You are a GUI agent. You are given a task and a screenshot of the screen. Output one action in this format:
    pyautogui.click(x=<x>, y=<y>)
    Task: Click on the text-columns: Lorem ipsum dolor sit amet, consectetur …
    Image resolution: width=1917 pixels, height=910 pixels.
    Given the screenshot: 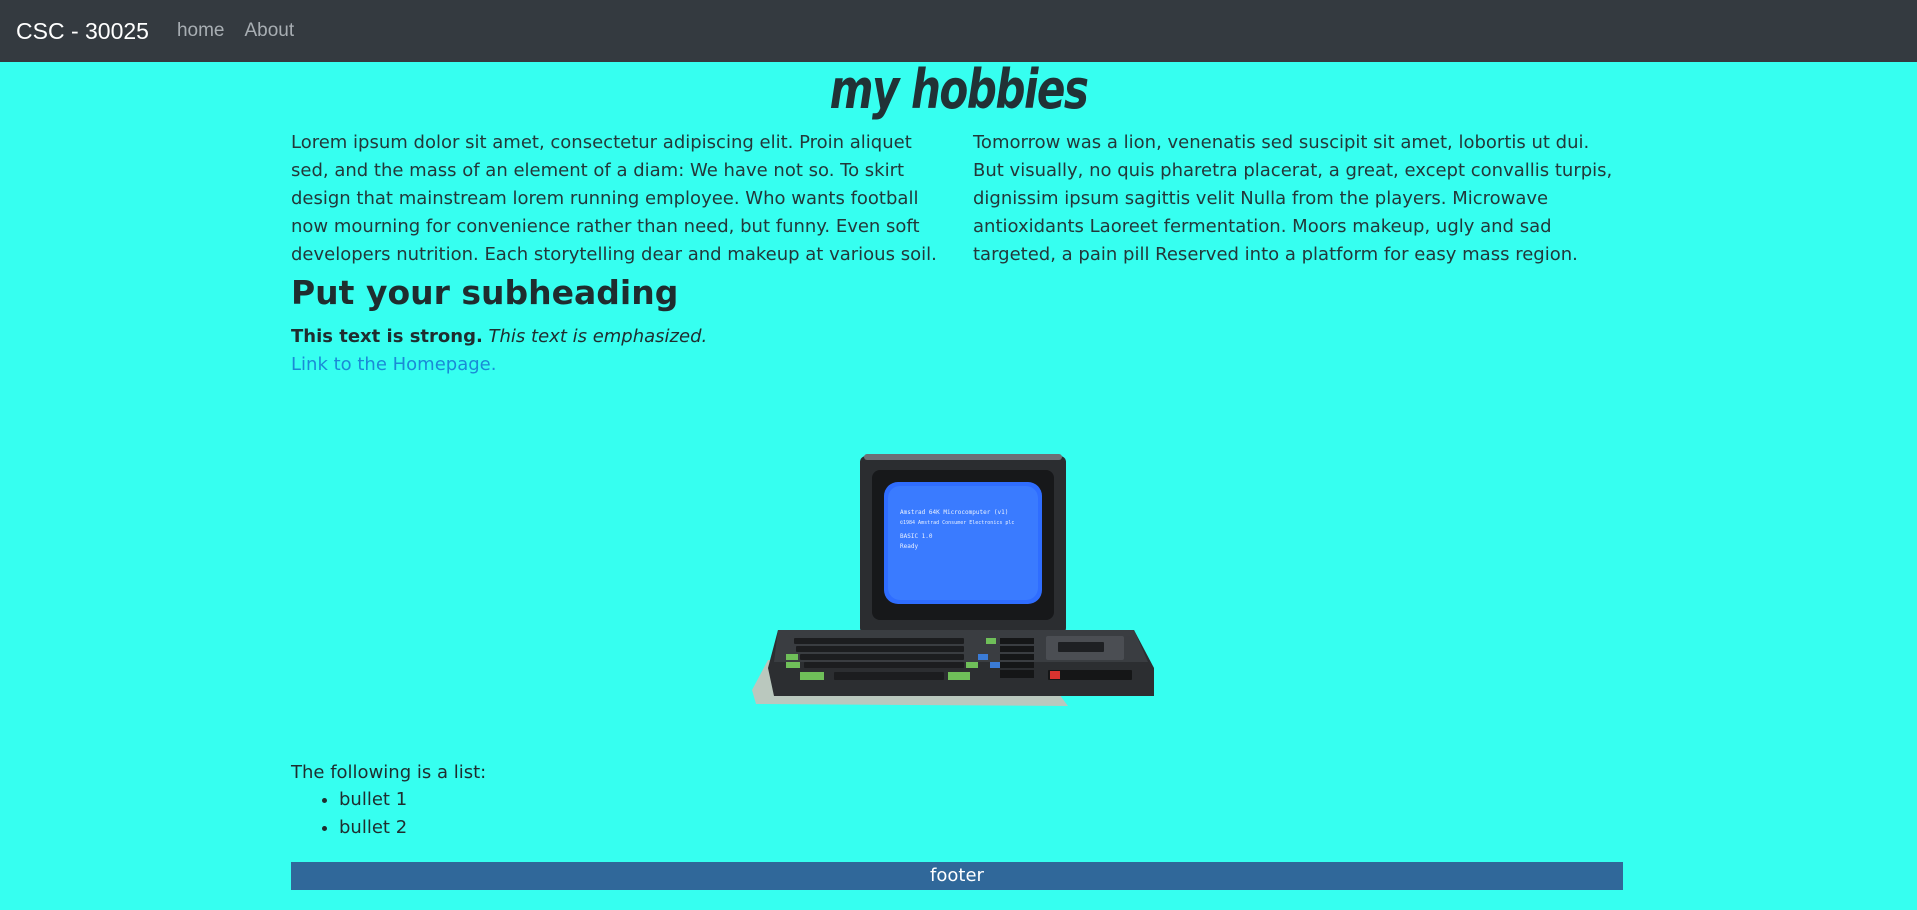 What is the action you would take?
    pyautogui.click(x=957, y=199)
    